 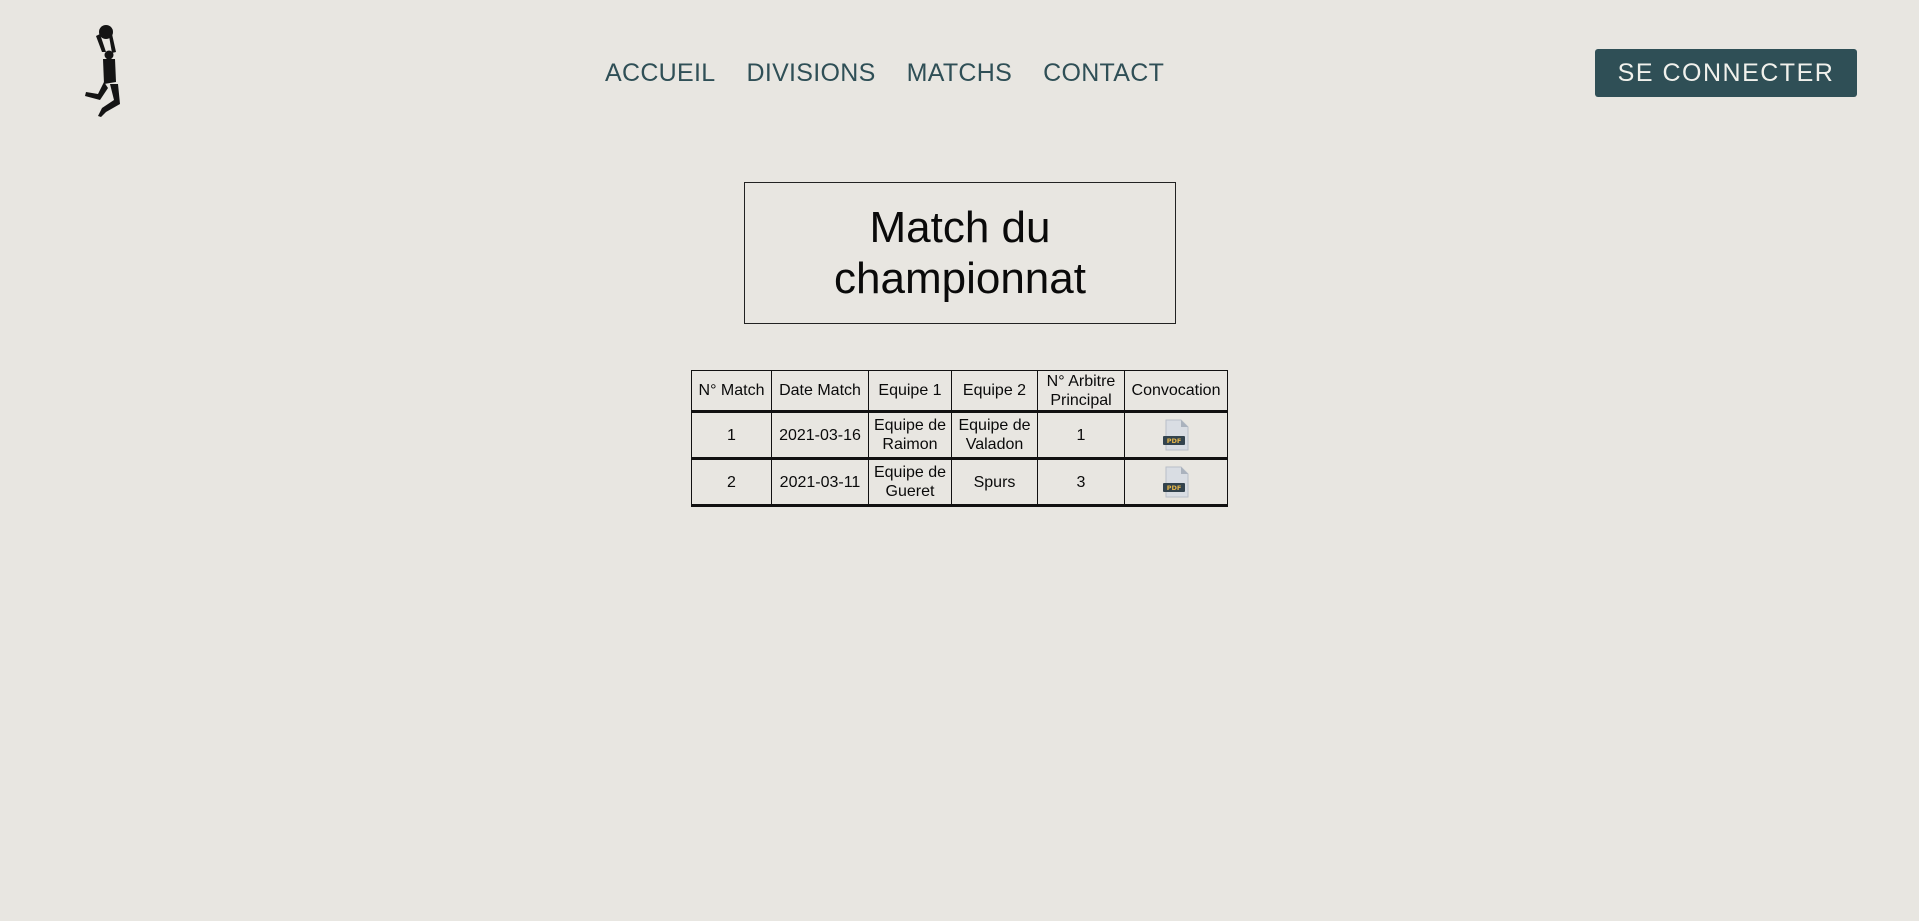 I want to click on cell-team1: Equipe de Gueret, so click(x=910, y=482).